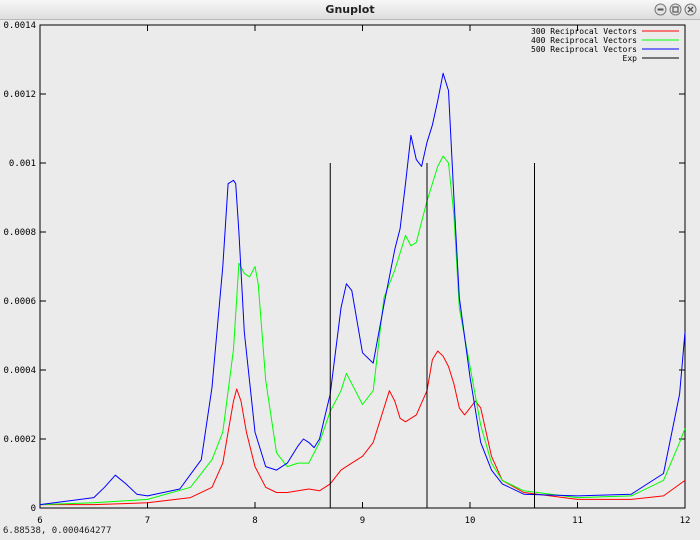 The image size is (700, 540). What do you see at coordinates (584, 31) in the screenshot?
I see `legend-label: 300 Reciprocal Vectors` at bounding box center [584, 31].